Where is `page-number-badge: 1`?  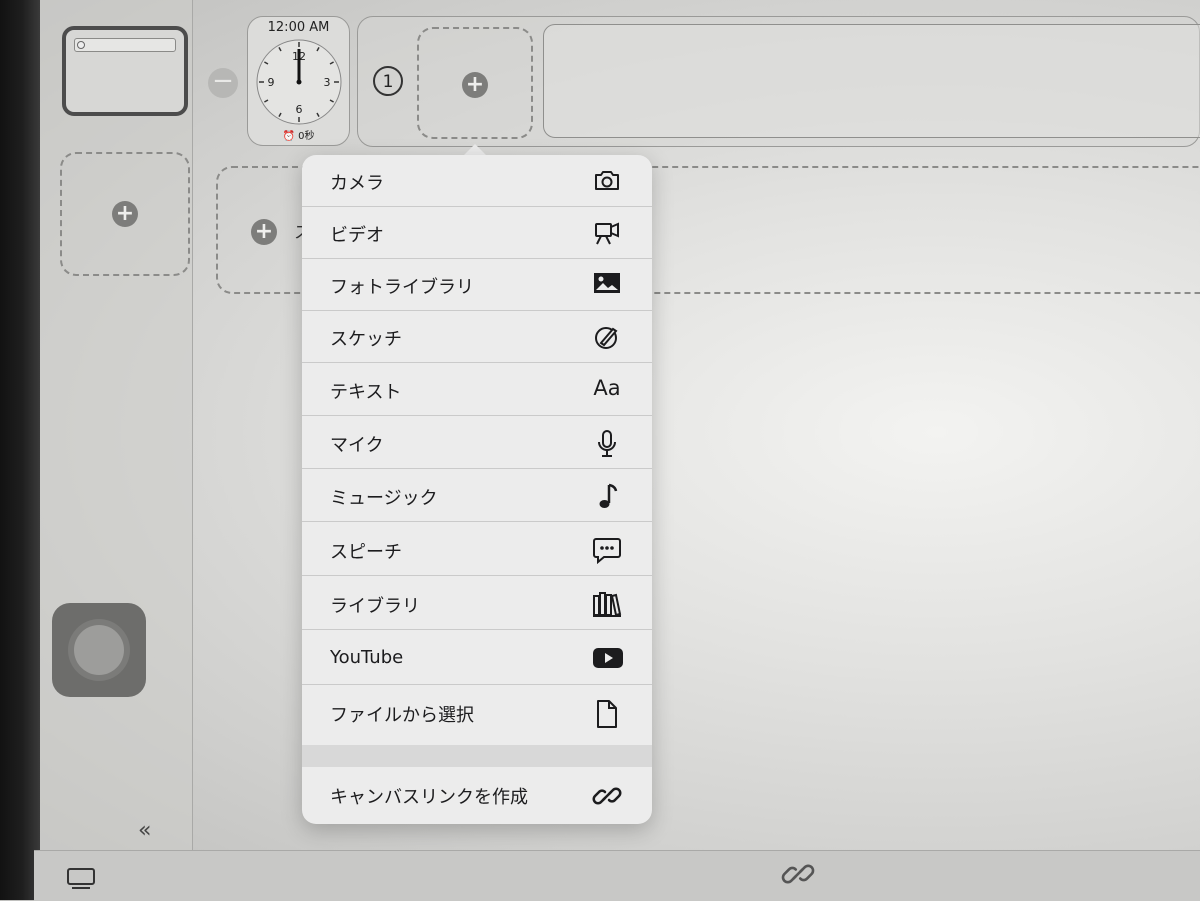 page-number-badge: 1 is located at coordinates (388, 81).